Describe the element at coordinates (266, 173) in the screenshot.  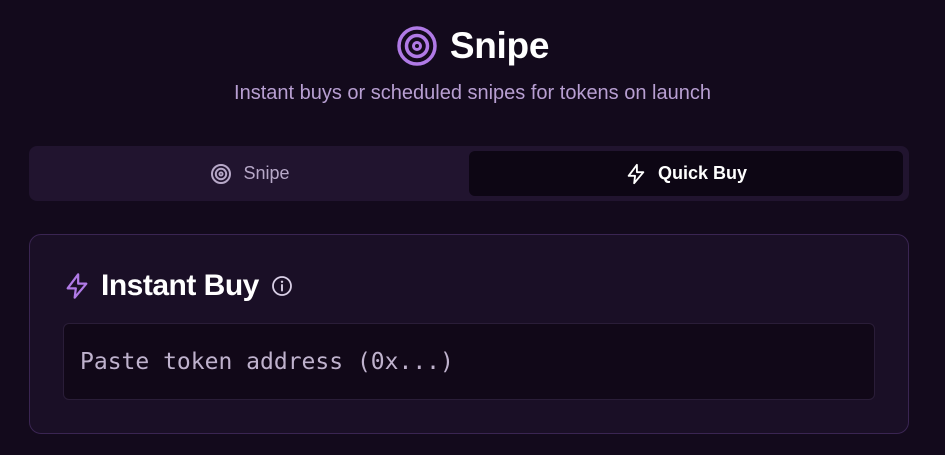
I see `tab-snipe-label: Snipe` at that location.